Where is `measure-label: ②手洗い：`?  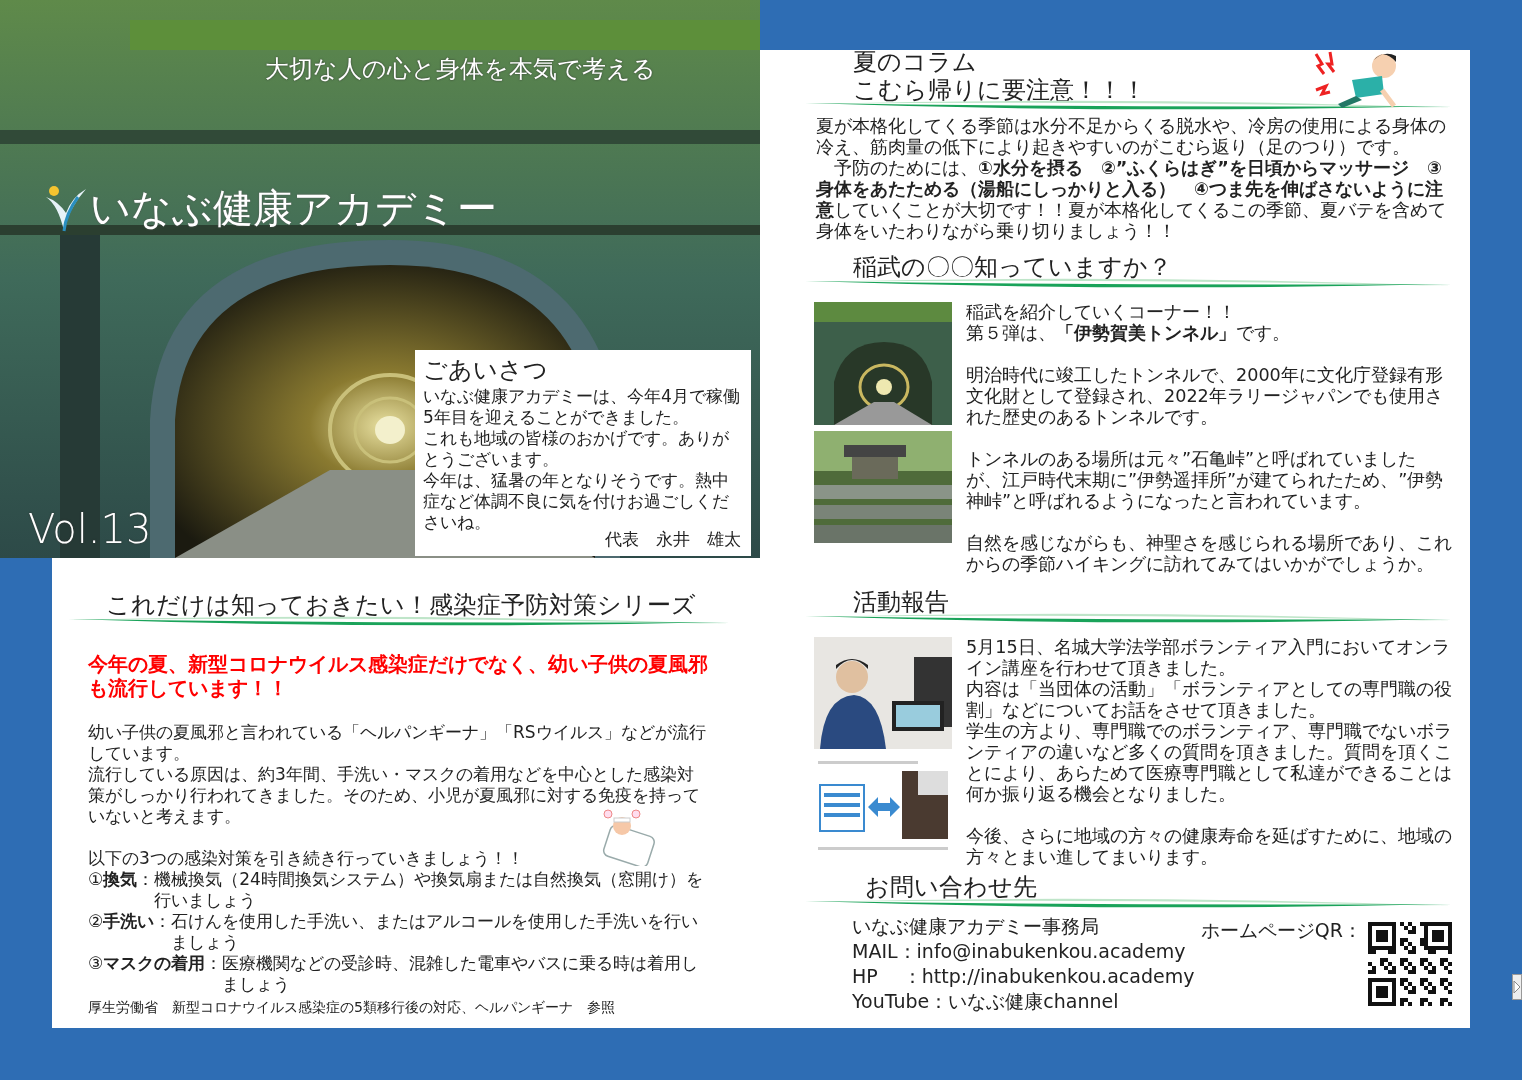 measure-label: ②手洗い： is located at coordinates (130, 922).